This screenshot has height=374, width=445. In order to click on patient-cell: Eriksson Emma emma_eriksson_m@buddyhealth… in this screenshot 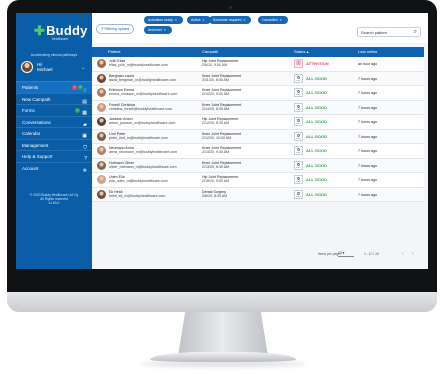, I will do `click(143, 92)`.